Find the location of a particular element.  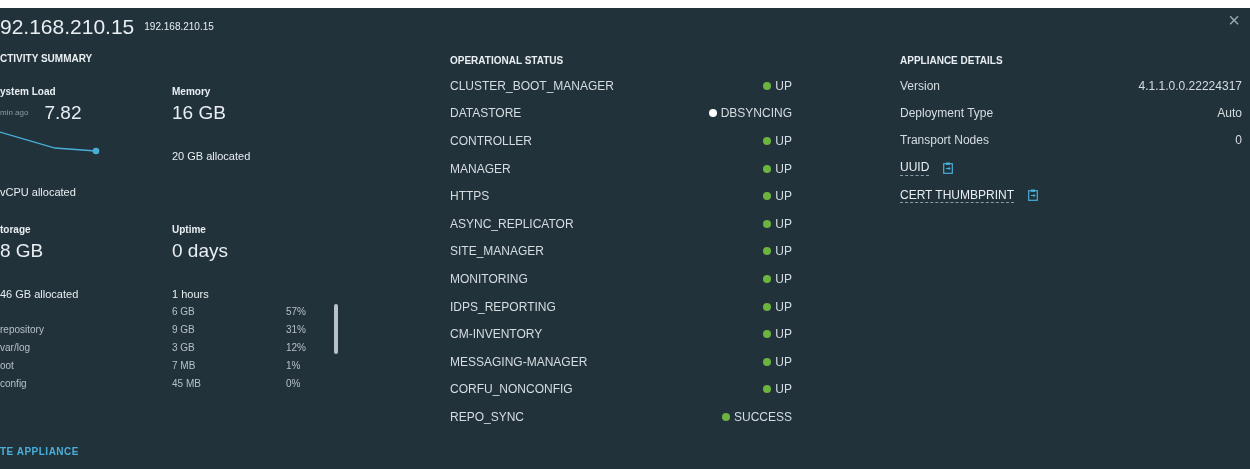

service-name: ASYNC_REPLICATOR is located at coordinates (512, 224).